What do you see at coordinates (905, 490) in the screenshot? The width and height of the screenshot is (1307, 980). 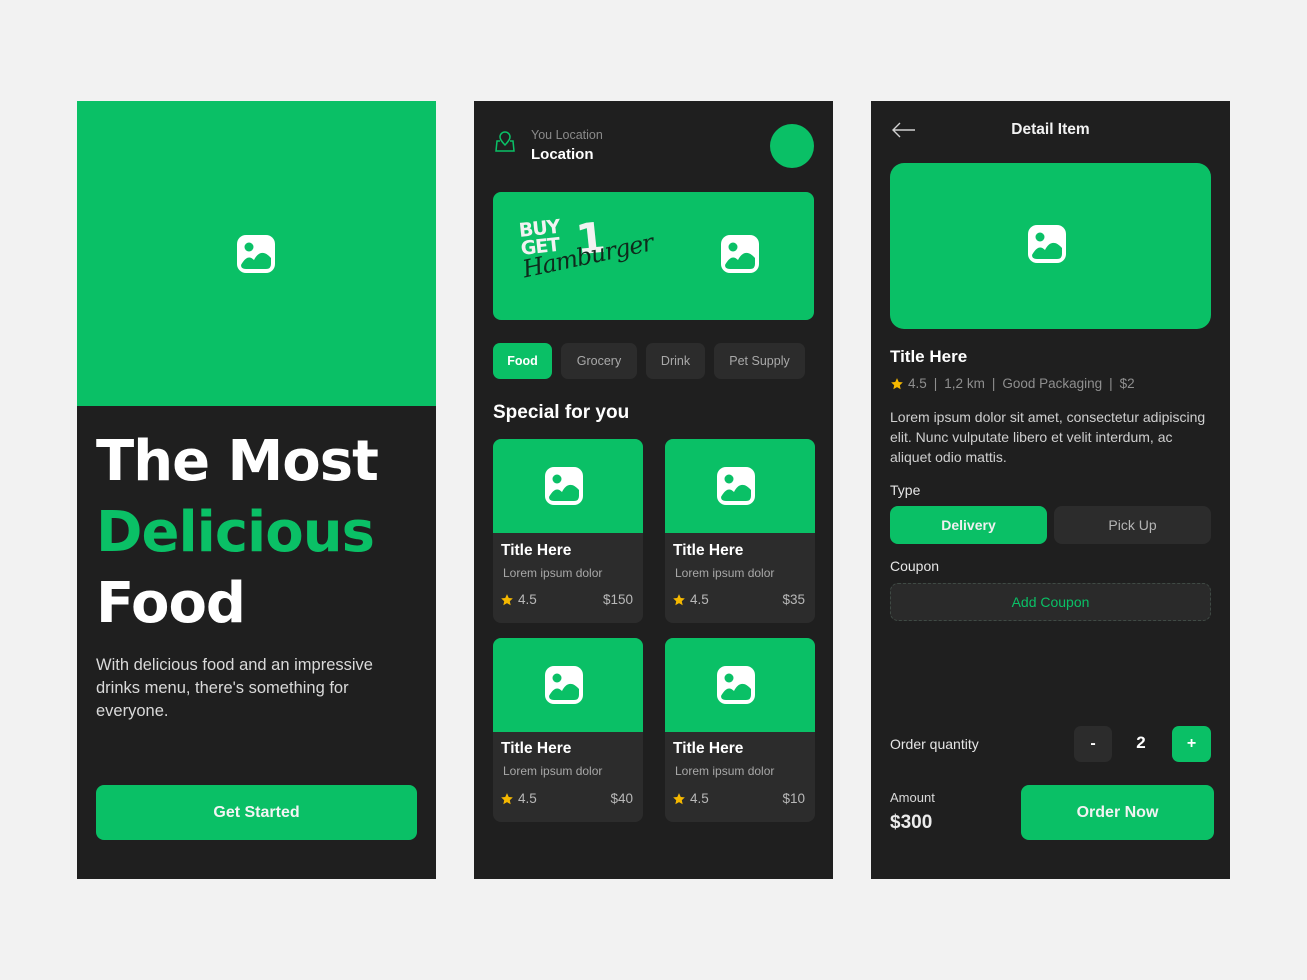 I see `type-label: Type` at bounding box center [905, 490].